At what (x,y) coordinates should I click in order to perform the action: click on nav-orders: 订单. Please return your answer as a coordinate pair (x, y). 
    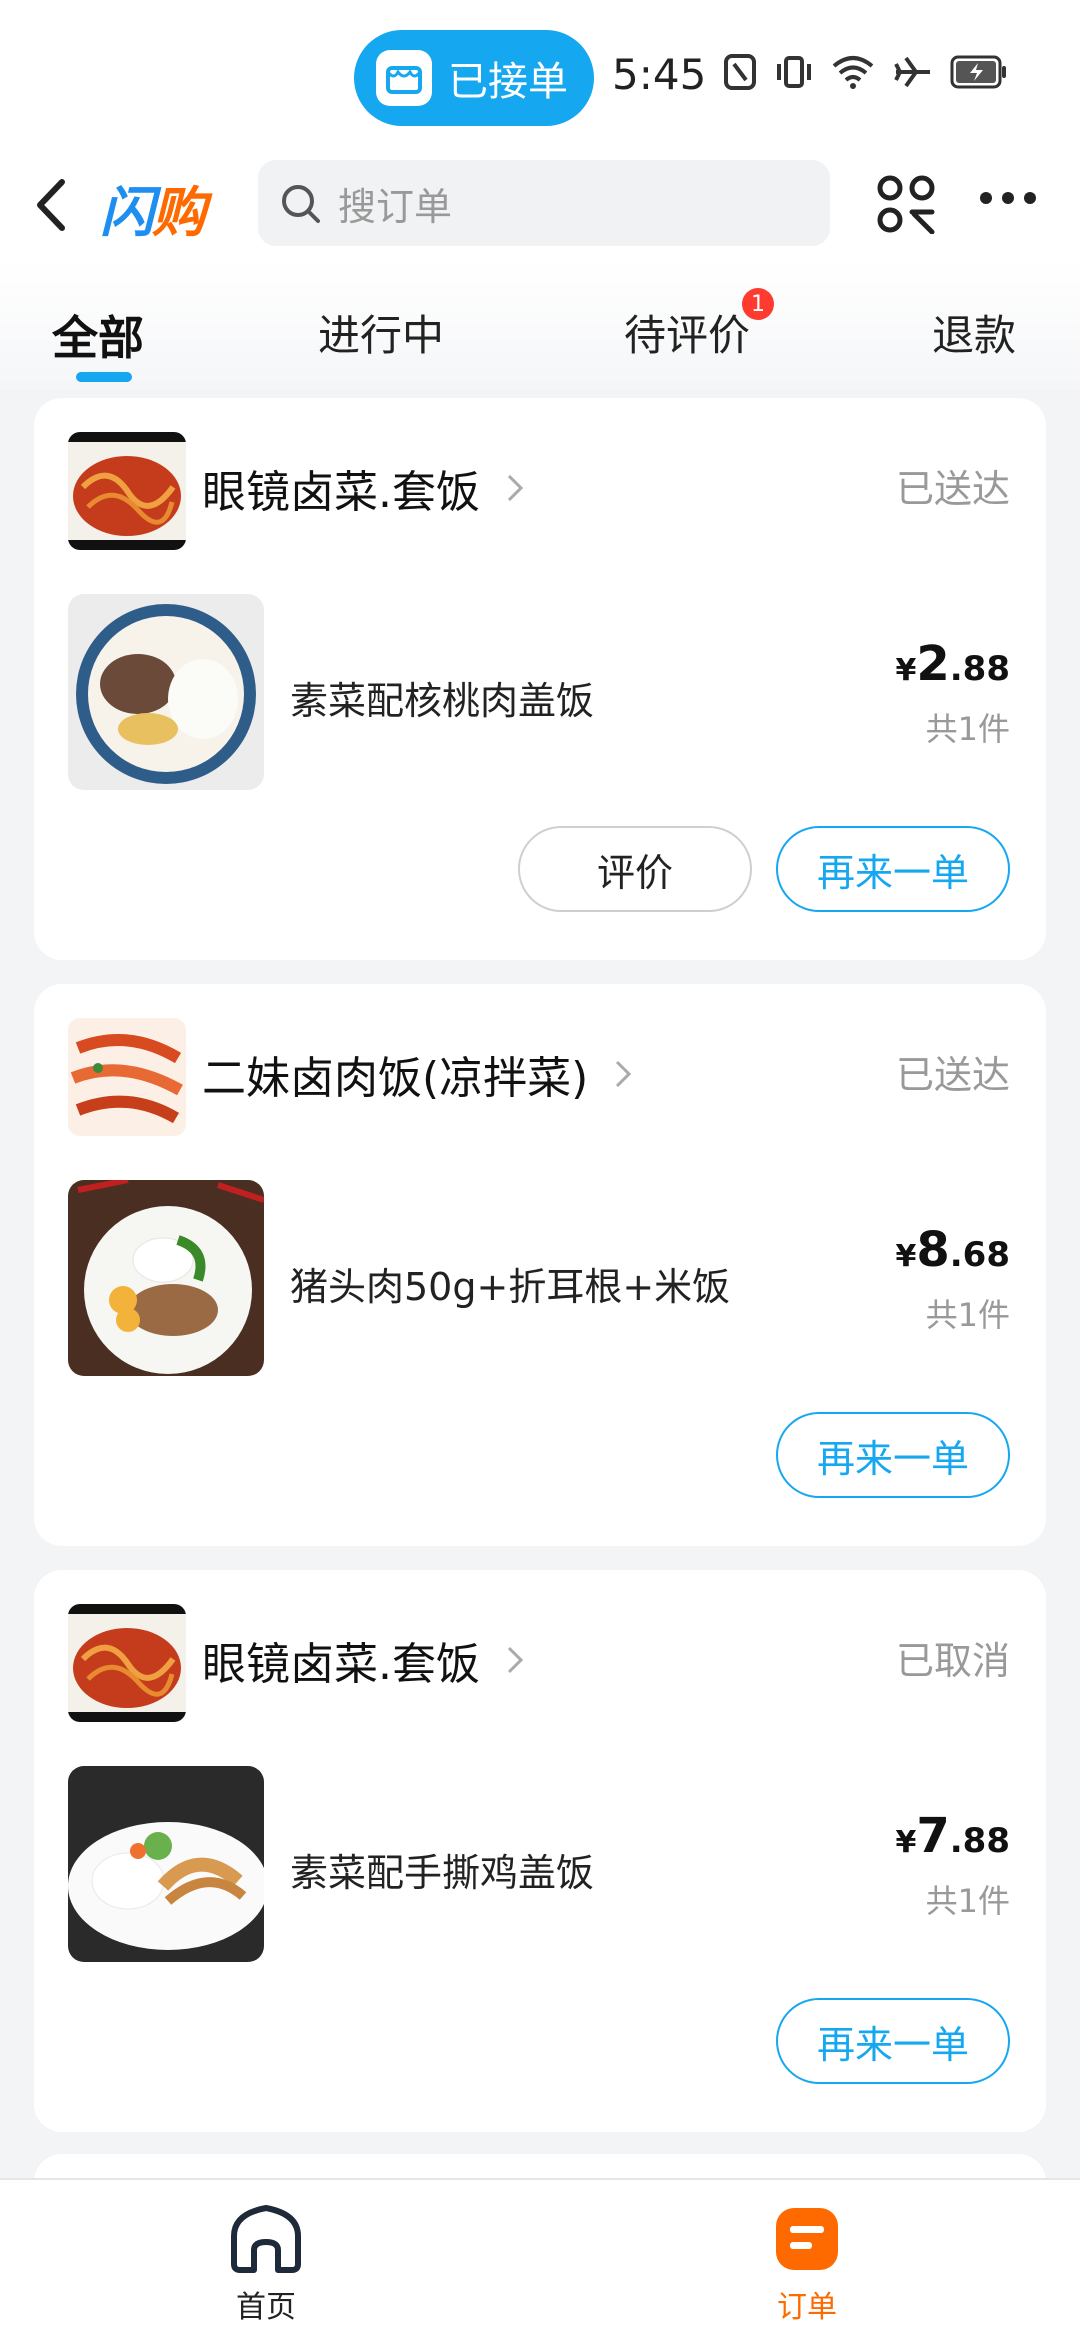
    Looking at the image, I should click on (807, 2264).